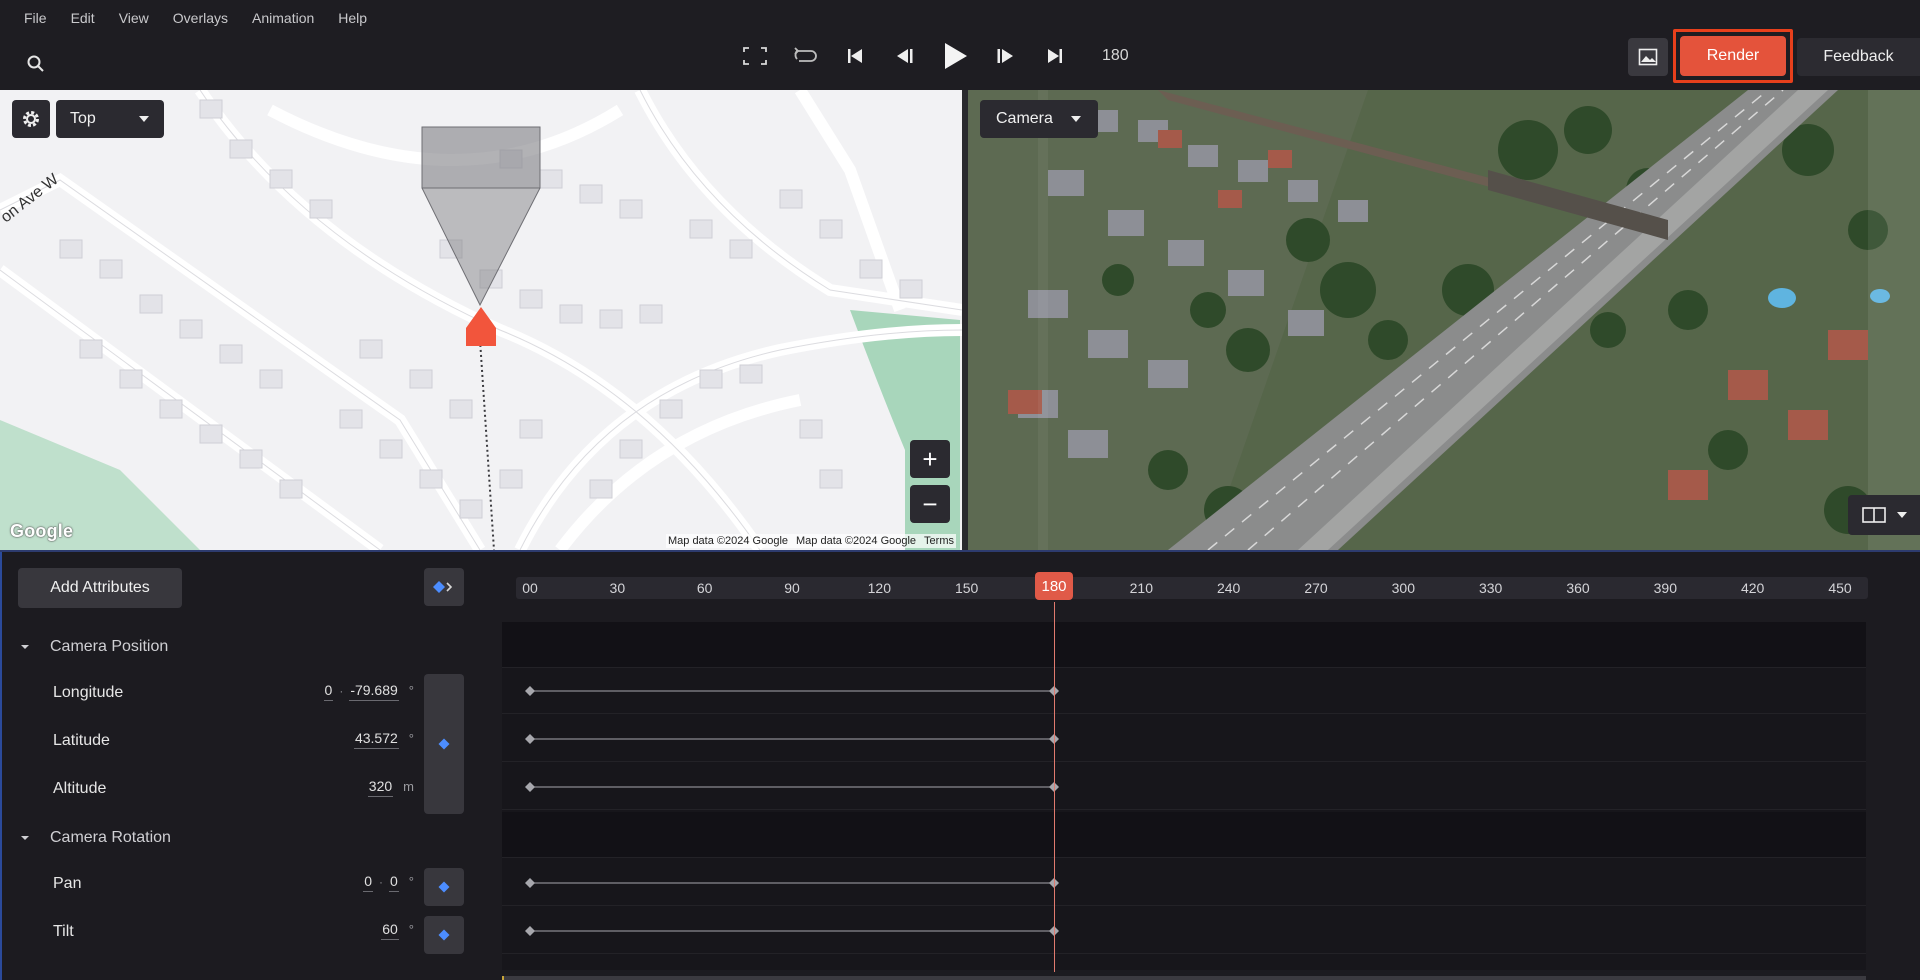 This screenshot has height=980, width=1920. Describe the element at coordinates (110, 119) in the screenshot. I see `view-mode-dropdown: Top` at that location.